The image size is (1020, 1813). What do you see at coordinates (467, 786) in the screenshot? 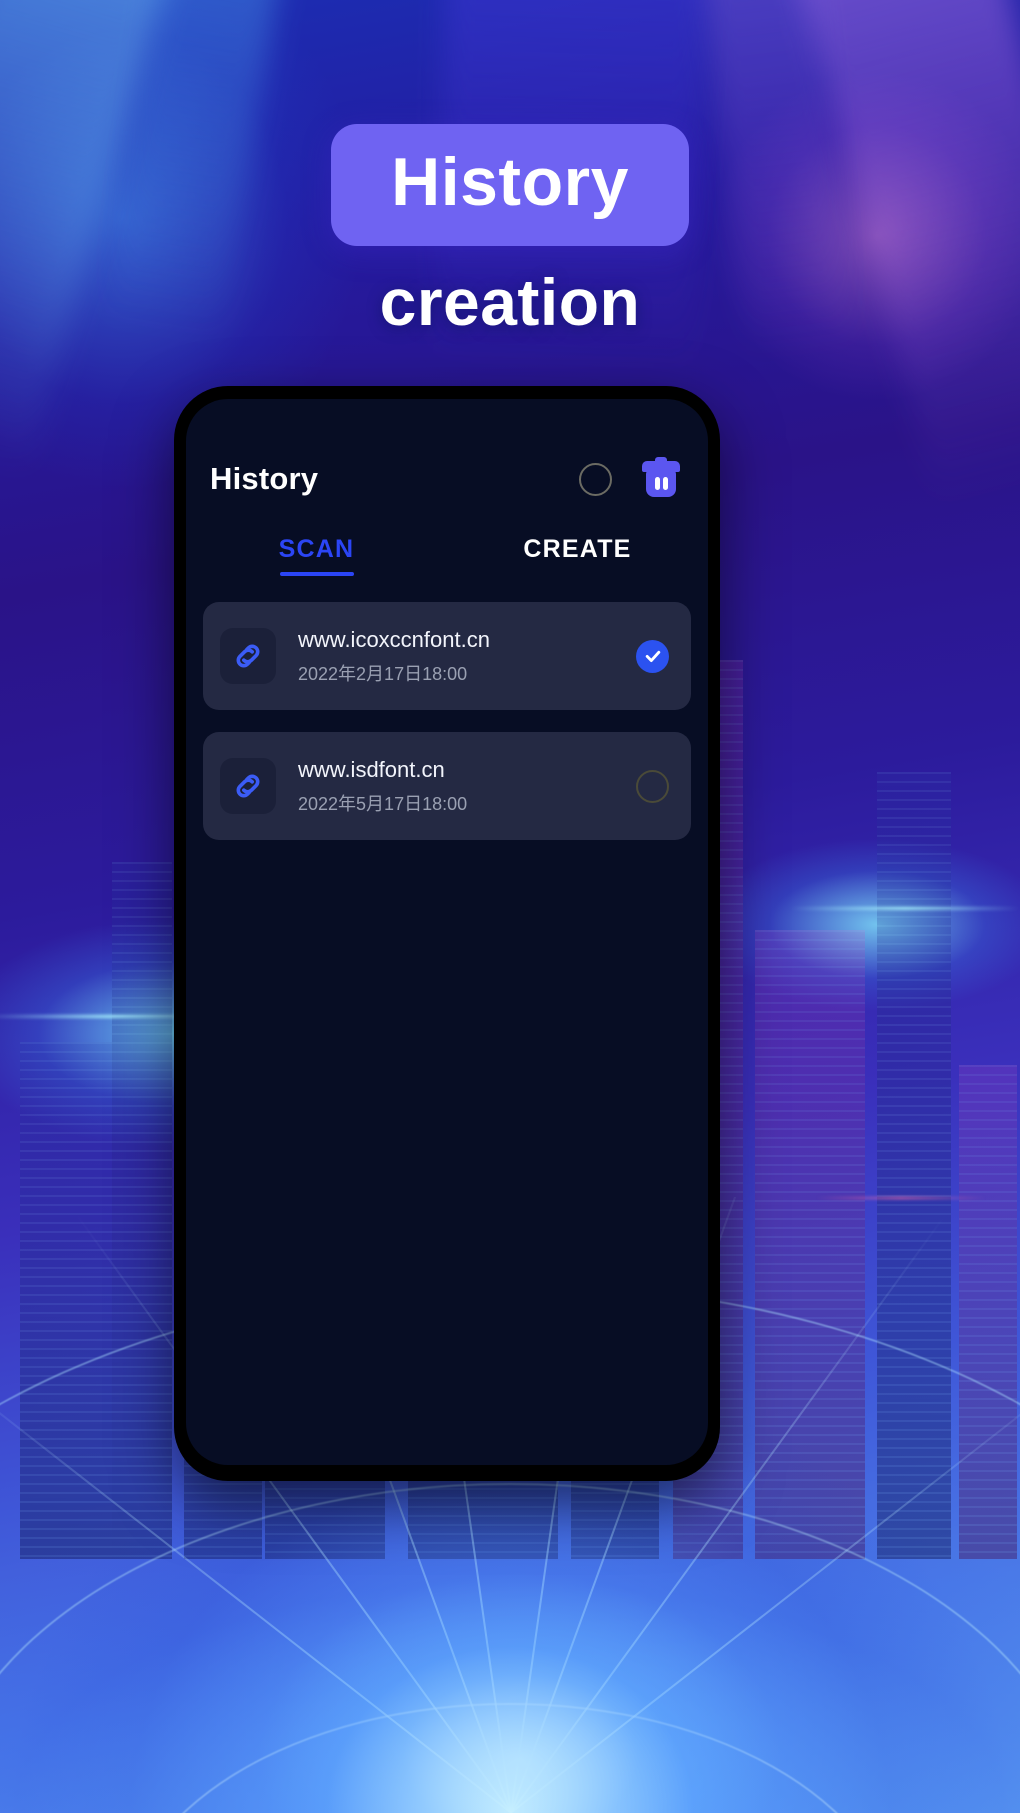
I see `list-item-text: www.isdfont.cn 2022年5月17日18:00` at bounding box center [467, 786].